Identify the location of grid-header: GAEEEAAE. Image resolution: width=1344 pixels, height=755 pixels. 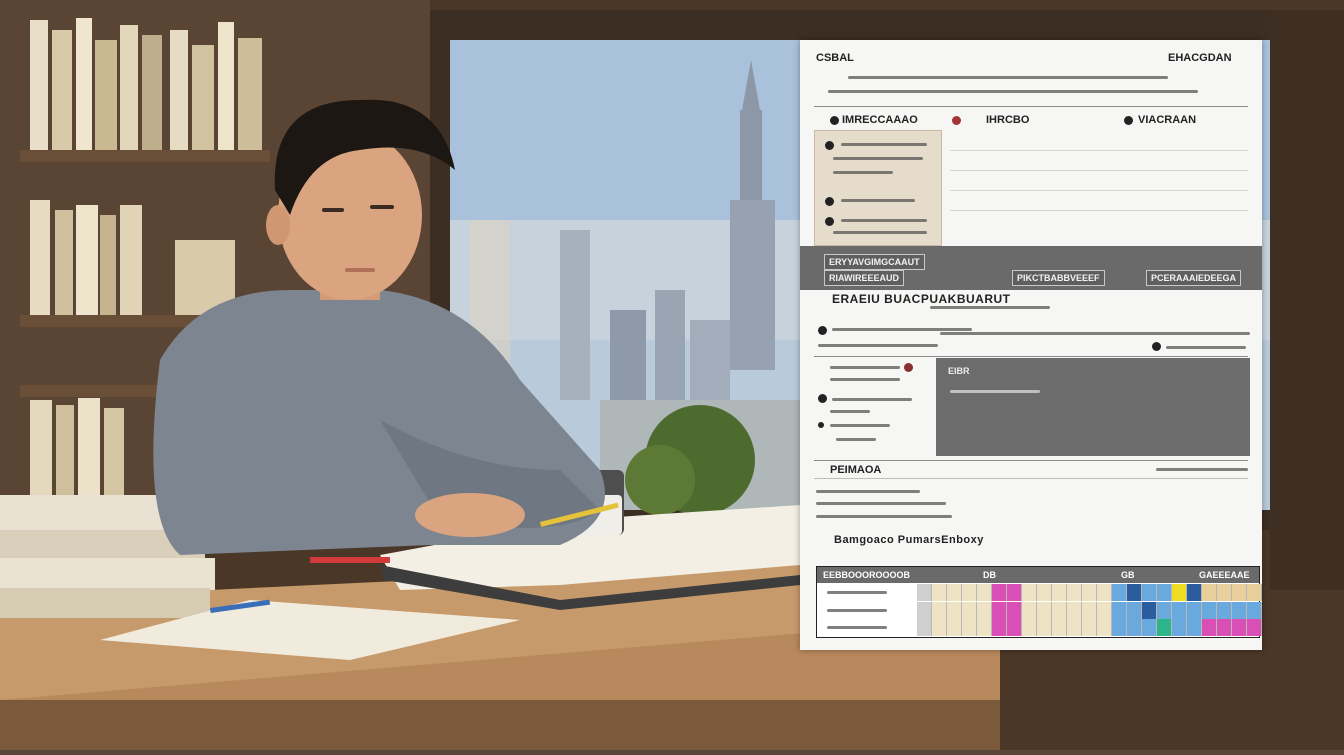
(1224, 575).